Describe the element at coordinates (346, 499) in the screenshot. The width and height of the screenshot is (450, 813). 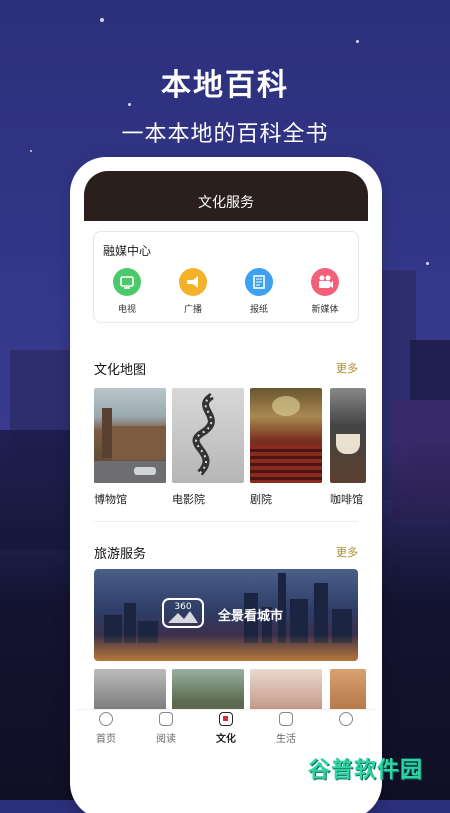
I see `culture-map-item-label: 咖啡馆` at that location.